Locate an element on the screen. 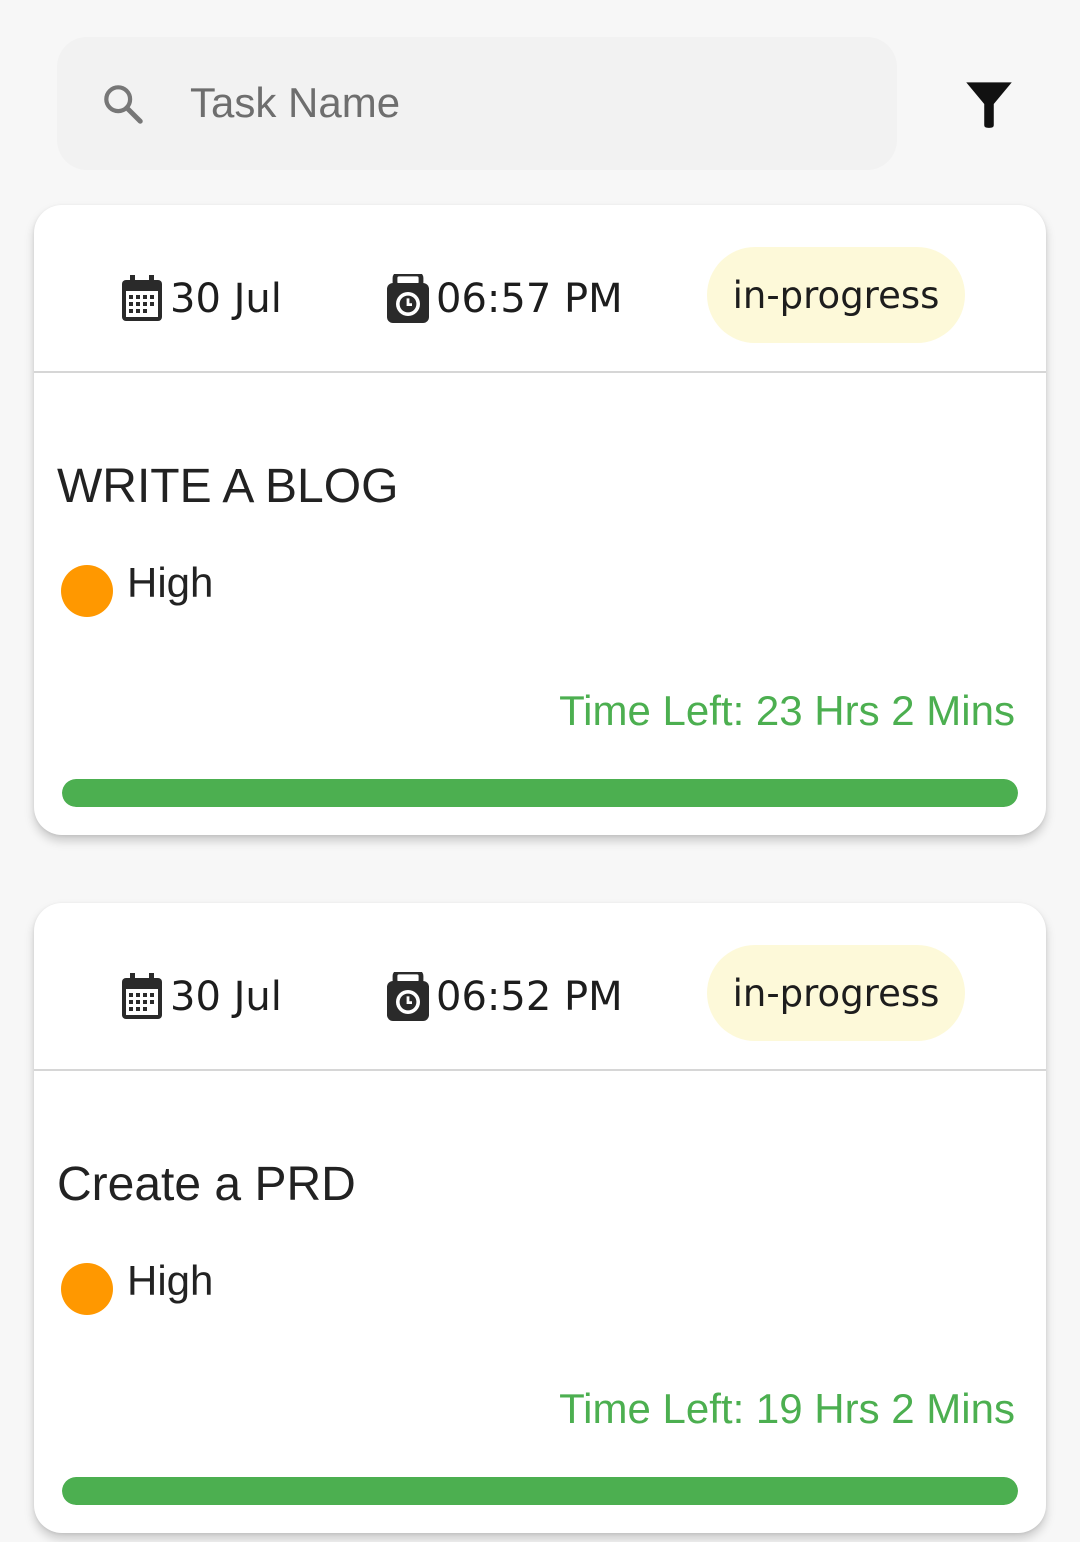 The height and width of the screenshot is (1542, 1080). filter-icon is located at coordinates (989, 104).